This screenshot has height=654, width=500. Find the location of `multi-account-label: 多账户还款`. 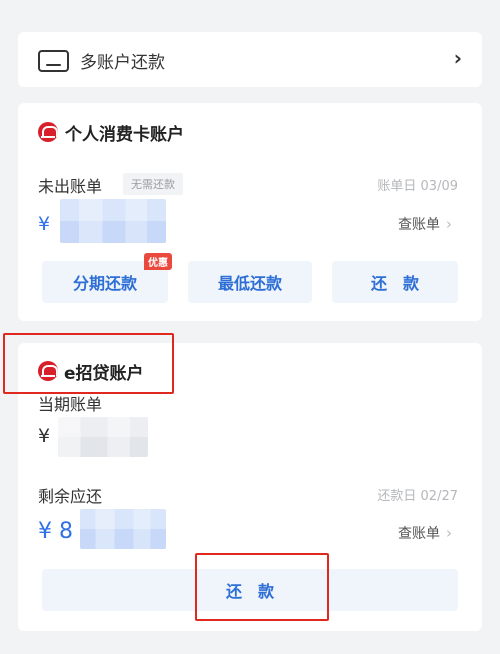

multi-account-label: 多账户还款 is located at coordinates (122, 63).